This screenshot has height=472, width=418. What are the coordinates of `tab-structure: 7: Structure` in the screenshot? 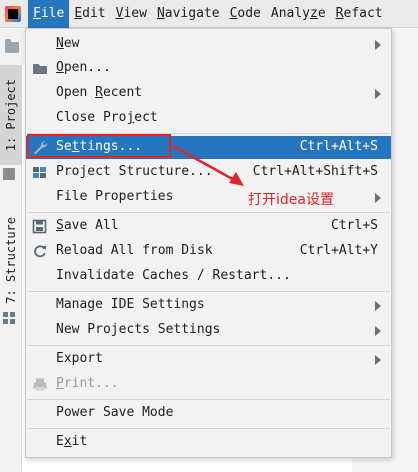 It's located at (11, 260).